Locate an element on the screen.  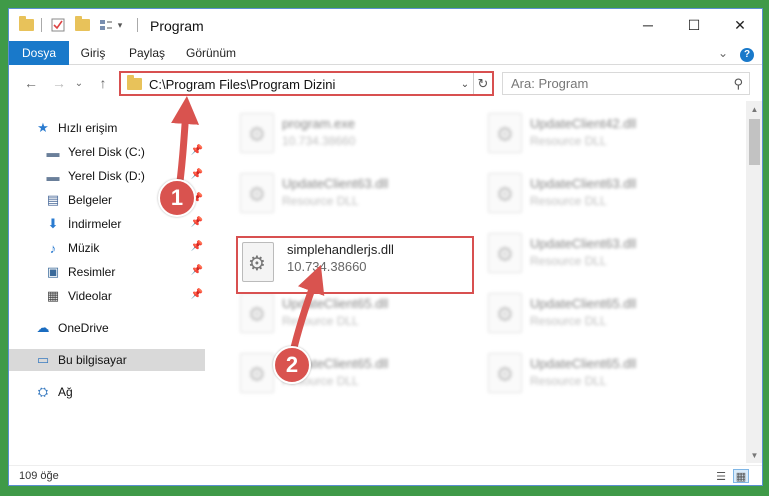
sidebar-item: ▭ Bu bilgisayar is located at coordinates (107, 360).